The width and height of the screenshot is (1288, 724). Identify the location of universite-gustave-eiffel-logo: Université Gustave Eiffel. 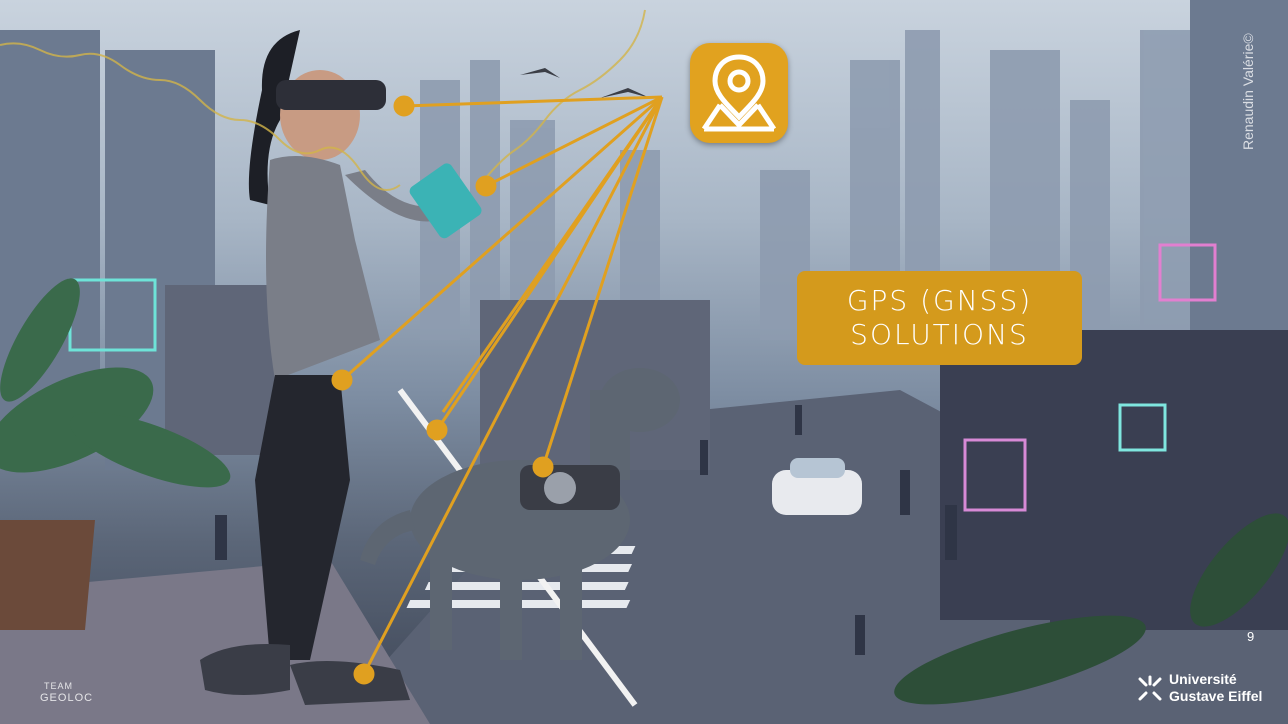
(1206, 689).